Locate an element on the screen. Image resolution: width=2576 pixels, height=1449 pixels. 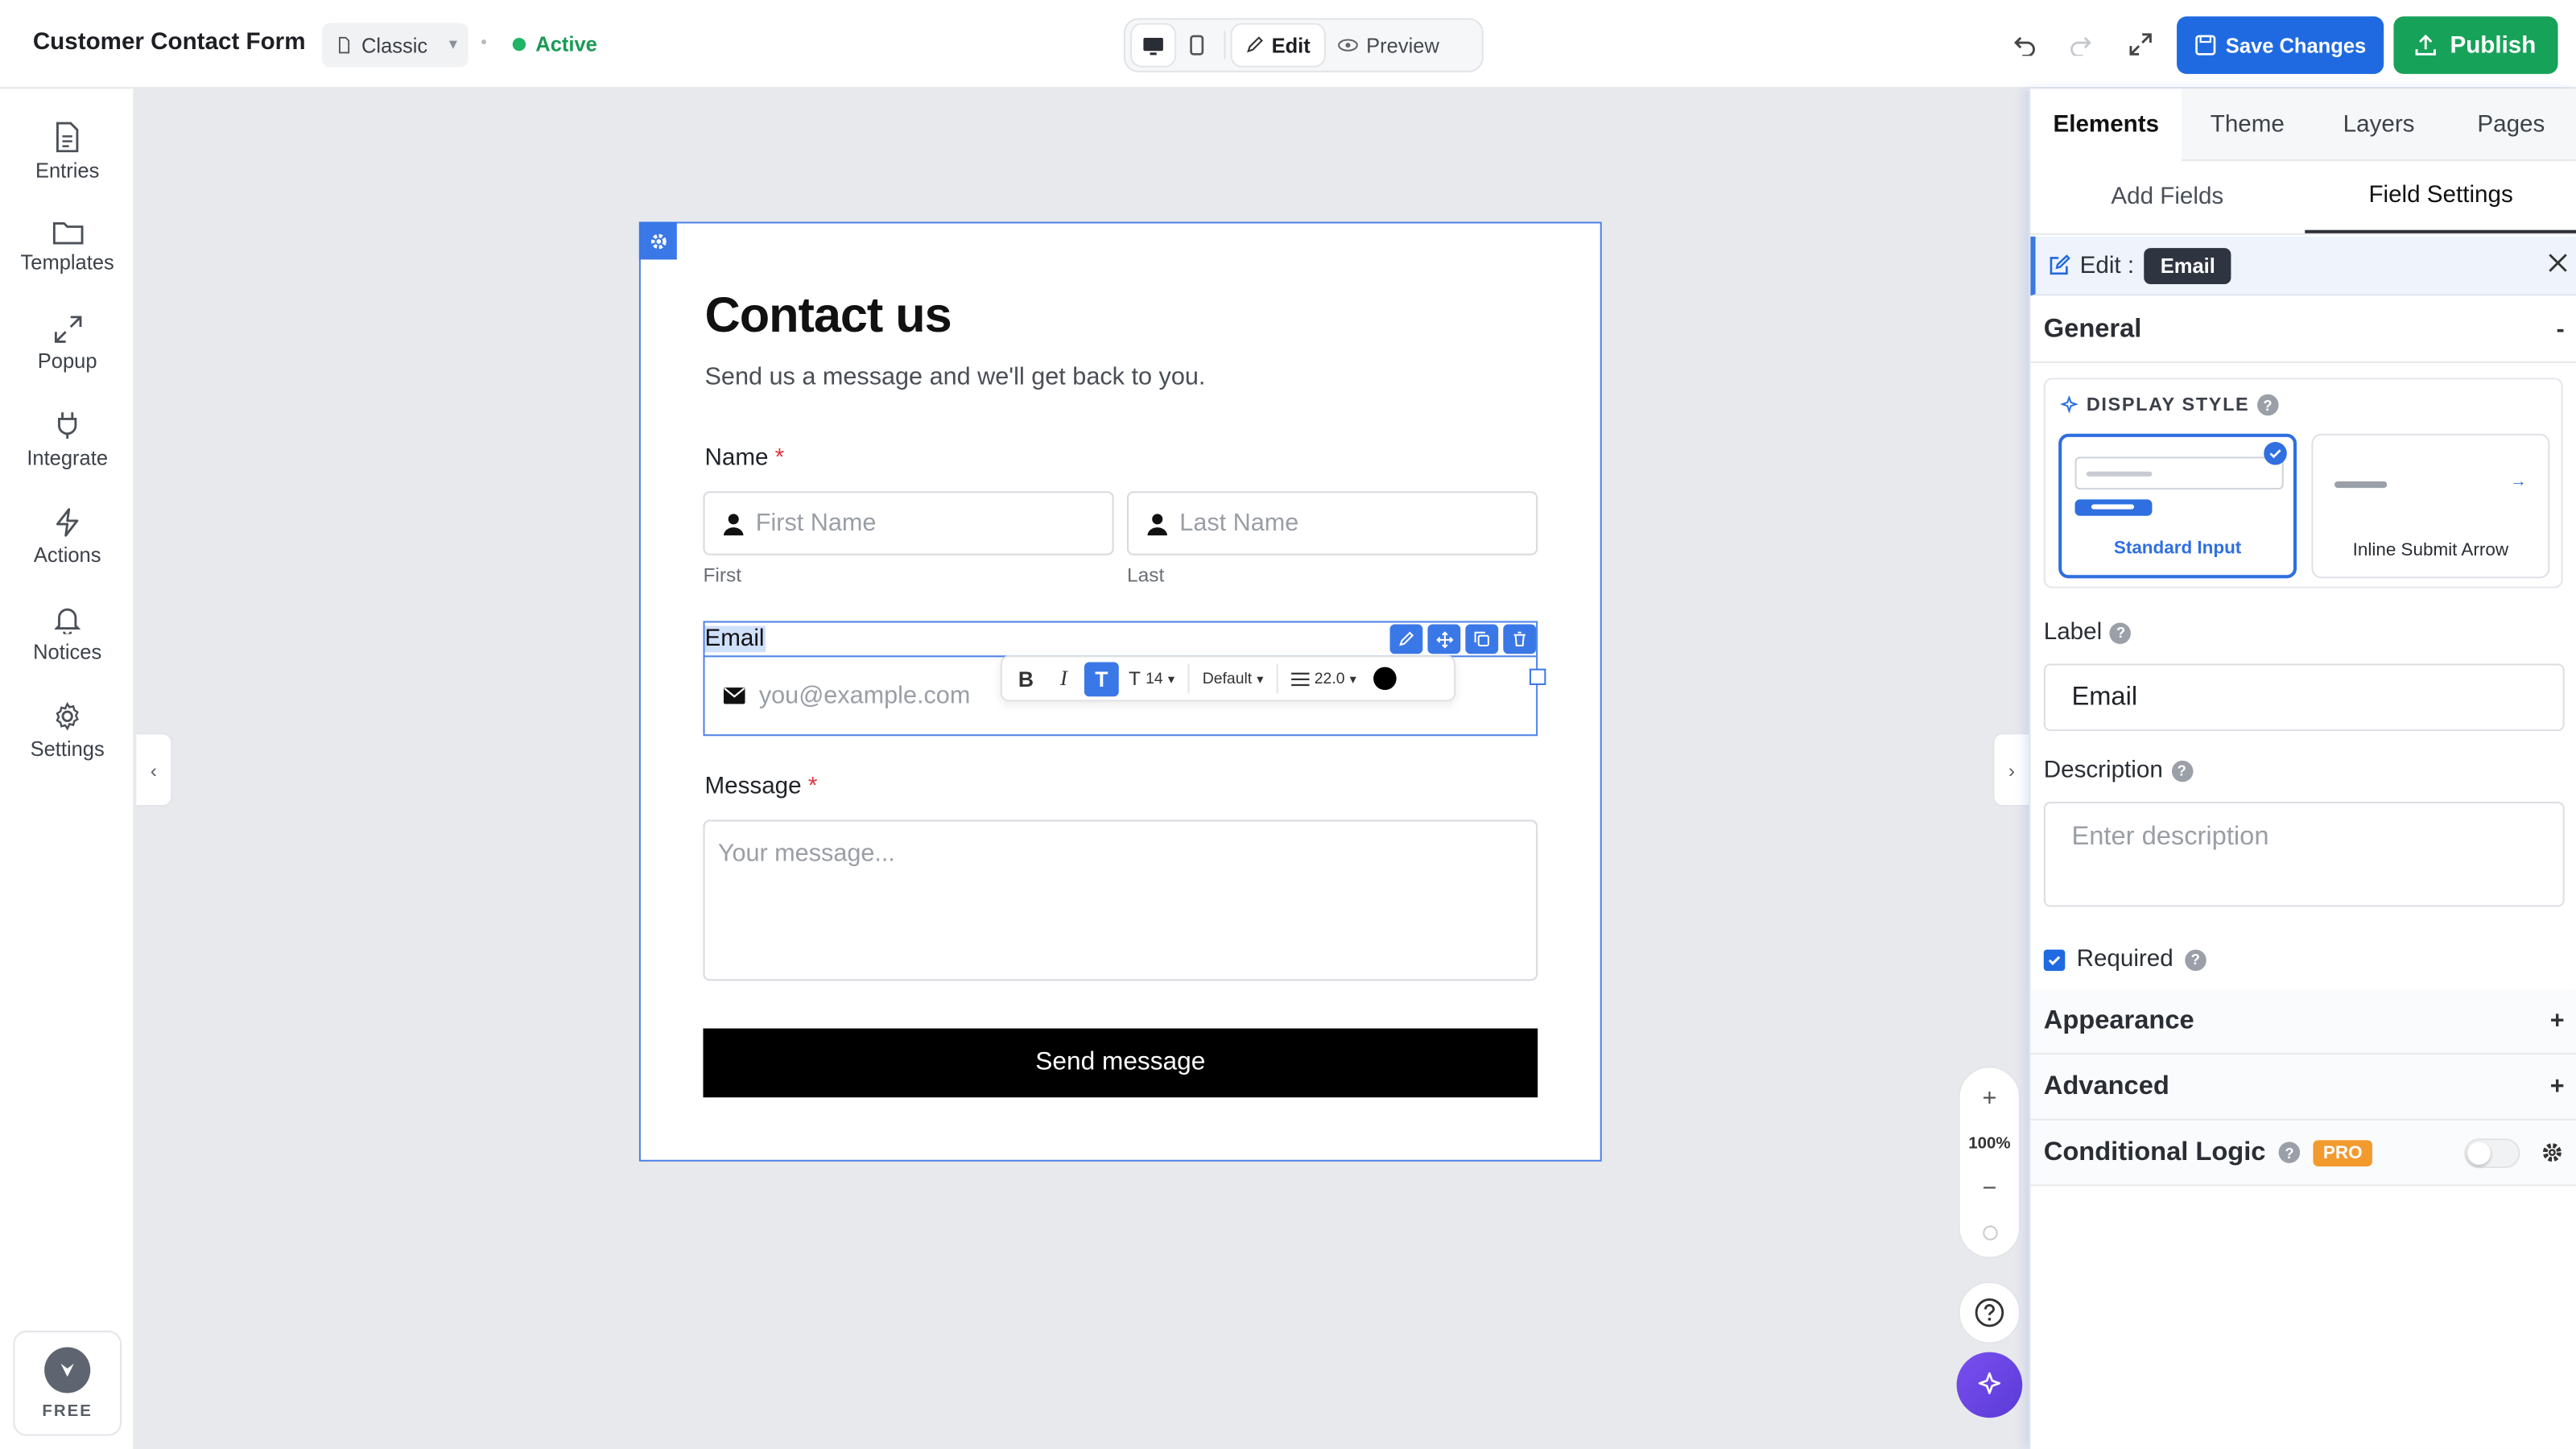
tab-layers: Layers is located at coordinates (2378, 125).